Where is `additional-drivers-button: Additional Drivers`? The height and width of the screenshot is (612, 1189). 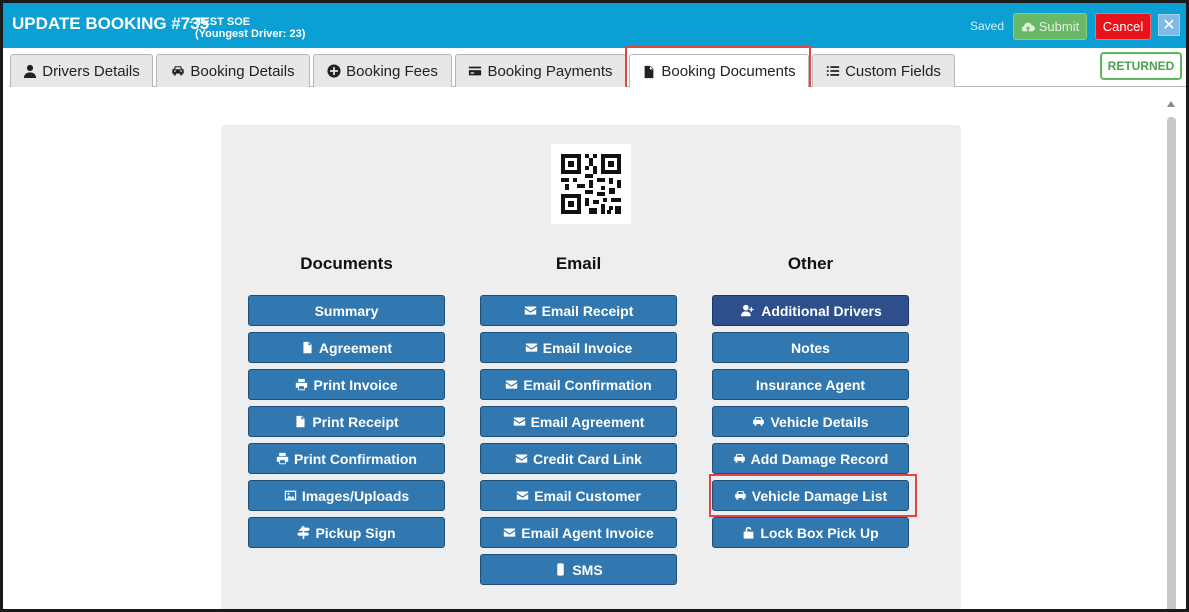 additional-drivers-button: Additional Drivers is located at coordinates (810, 310).